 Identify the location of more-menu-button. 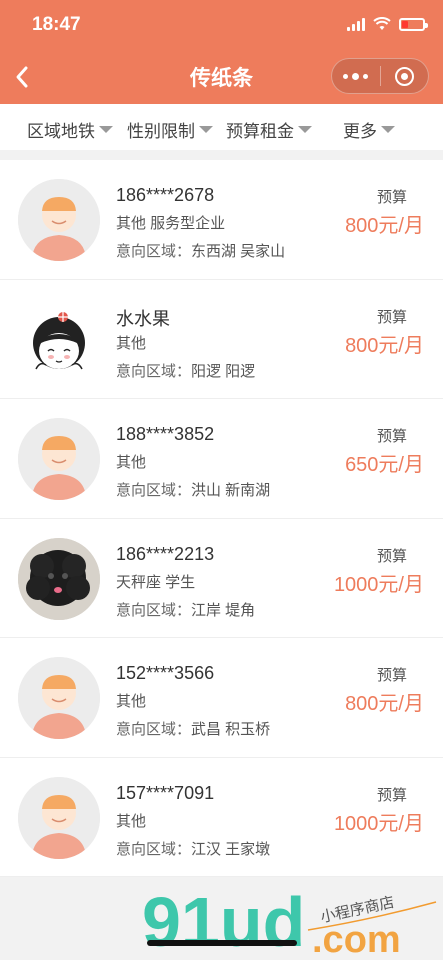
(356, 76).